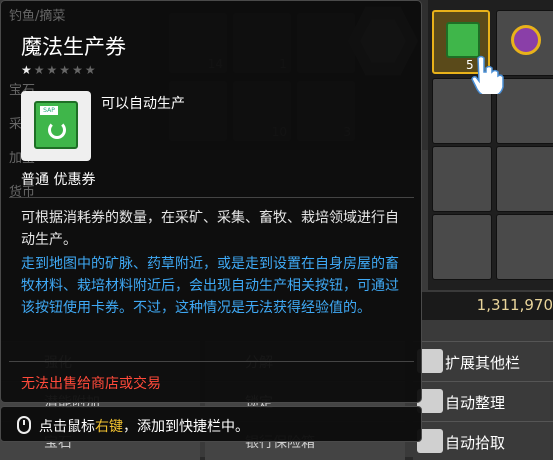  I want to click on auto-sort-button: 自动整理, so click(483, 400).